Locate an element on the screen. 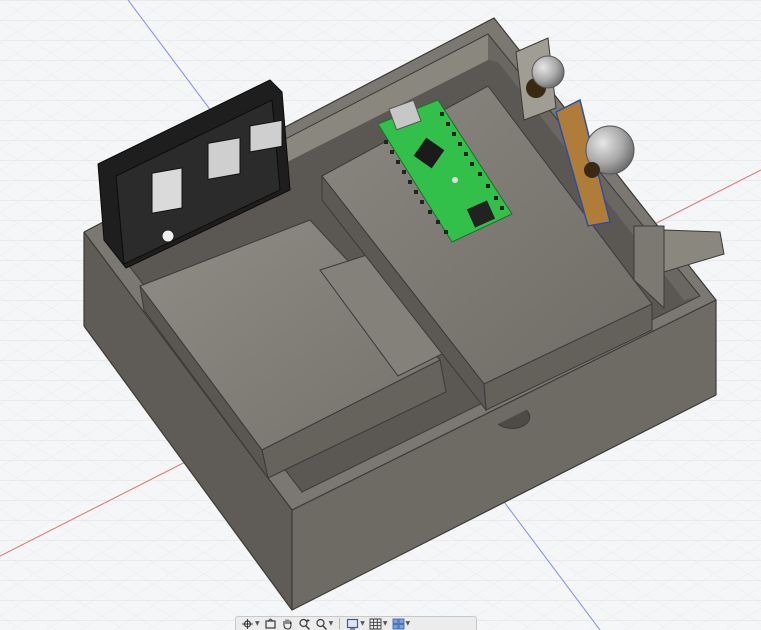 Image resolution: width=761 pixels, height=630 pixels. display-settings-icon is located at coordinates (353, 623).